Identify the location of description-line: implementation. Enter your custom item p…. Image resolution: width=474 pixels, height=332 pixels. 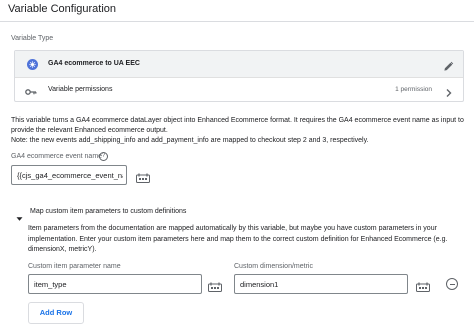
(238, 239).